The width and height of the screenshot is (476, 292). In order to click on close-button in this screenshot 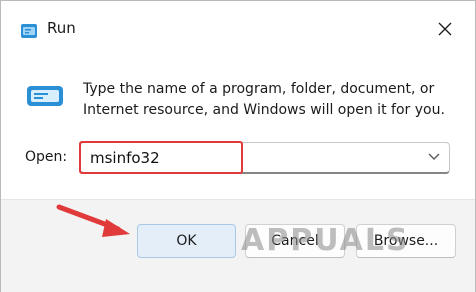, I will do `click(445, 29)`.